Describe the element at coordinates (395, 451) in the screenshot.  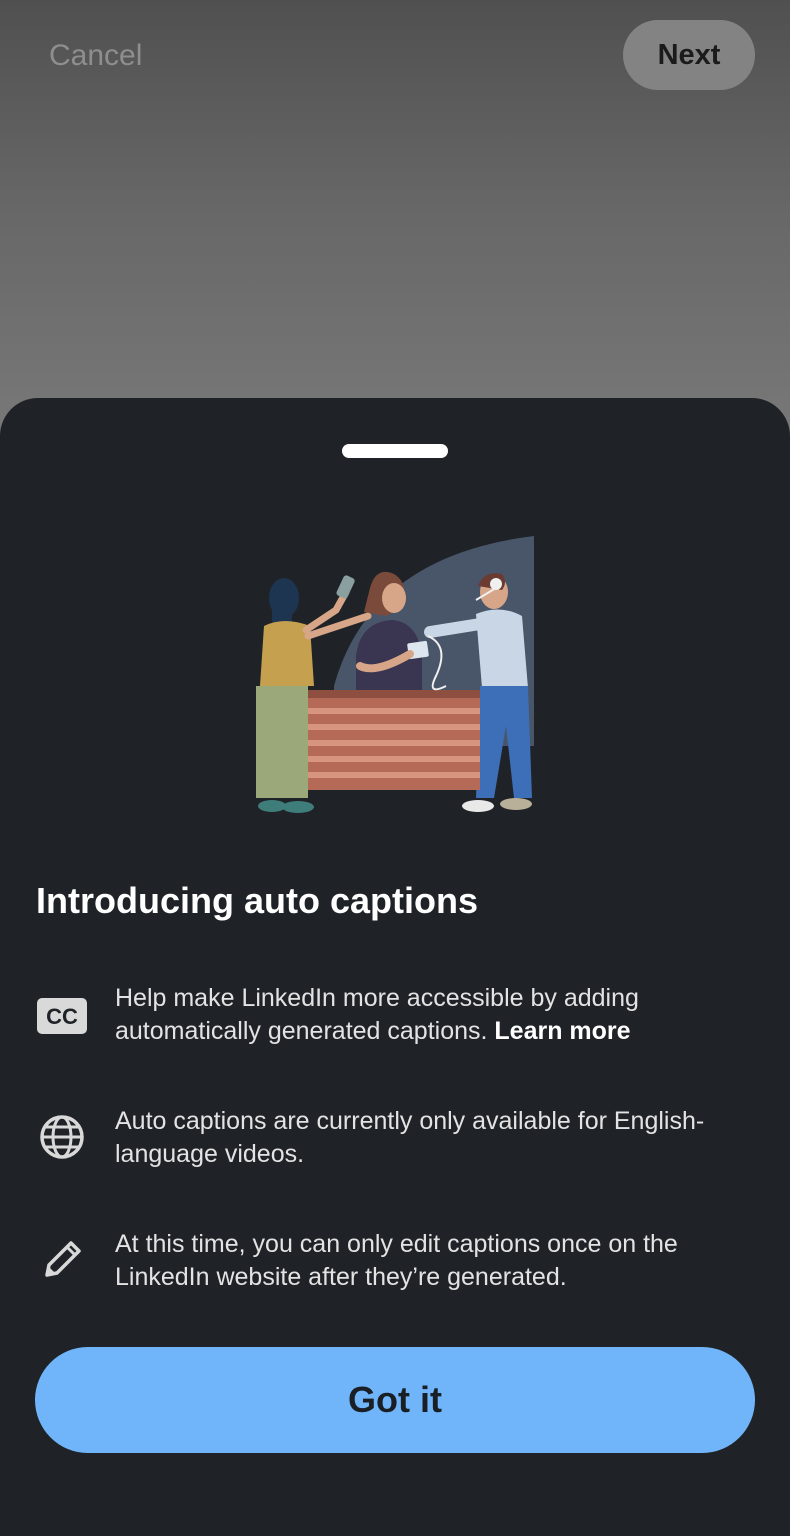
I see `drag-handle` at that location.